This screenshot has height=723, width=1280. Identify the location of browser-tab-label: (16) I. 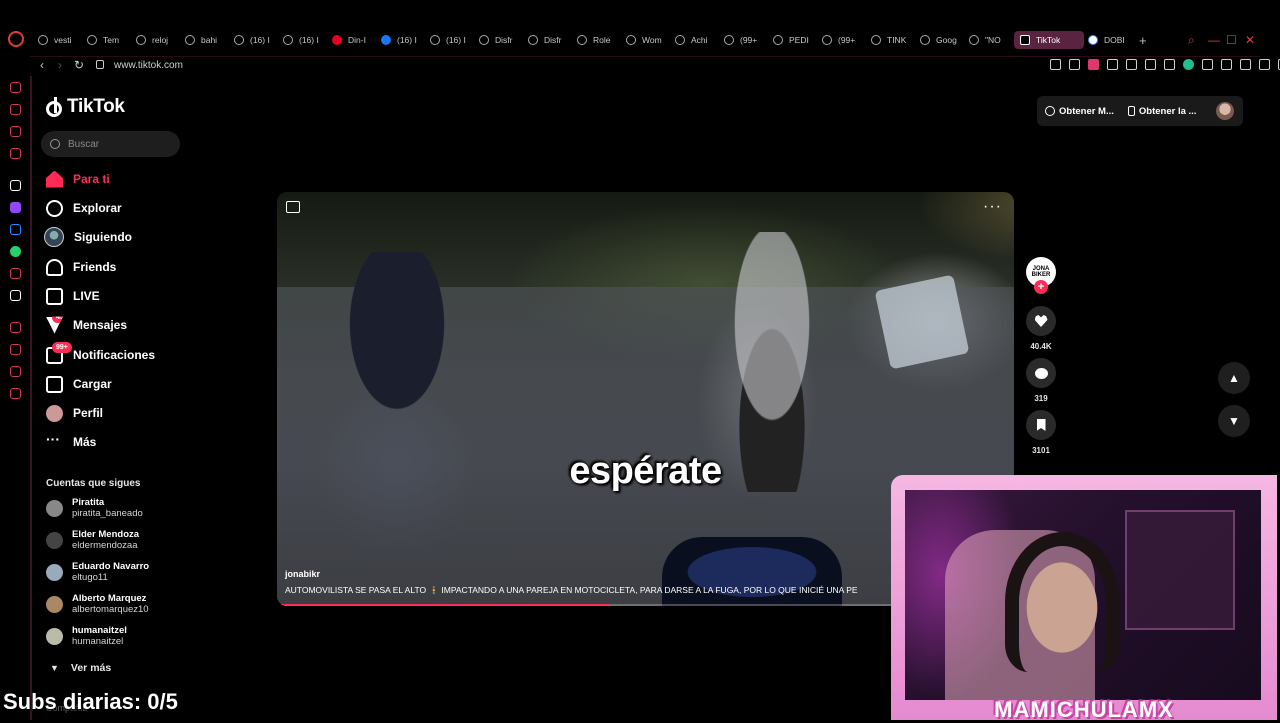
(407, 40).